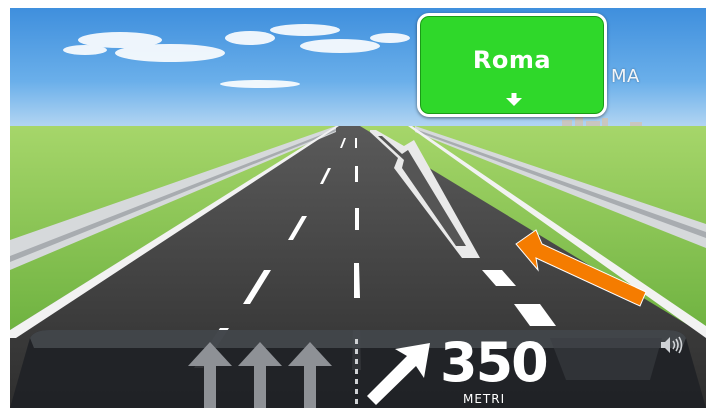  I want to click on sign-destination-label: Roma, so click(512, 60).